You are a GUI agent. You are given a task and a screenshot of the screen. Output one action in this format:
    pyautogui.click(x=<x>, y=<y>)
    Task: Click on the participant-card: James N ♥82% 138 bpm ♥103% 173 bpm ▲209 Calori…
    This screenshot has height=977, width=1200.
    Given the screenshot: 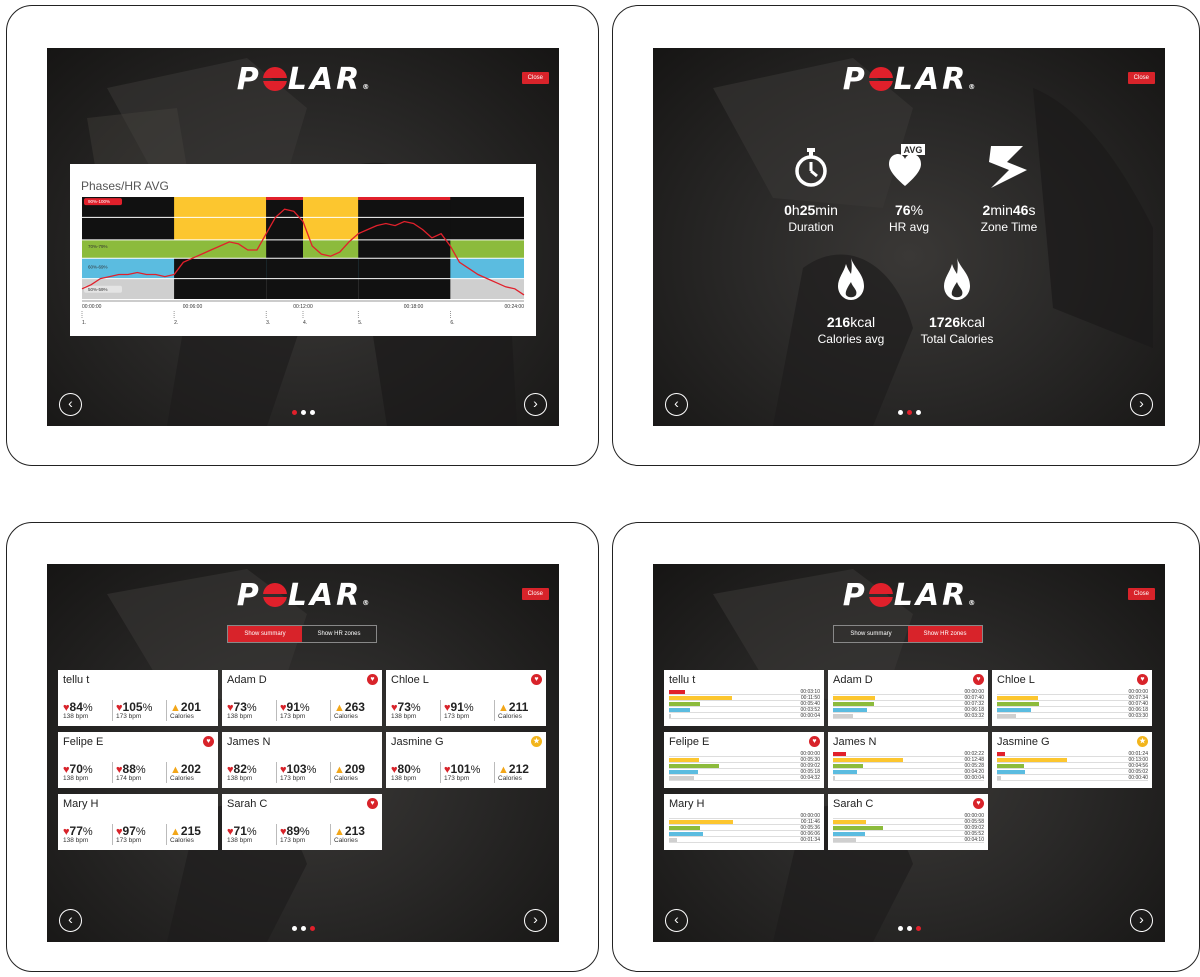 What is the action you would take?
    pyautogui.click(x=302, y=760)
    